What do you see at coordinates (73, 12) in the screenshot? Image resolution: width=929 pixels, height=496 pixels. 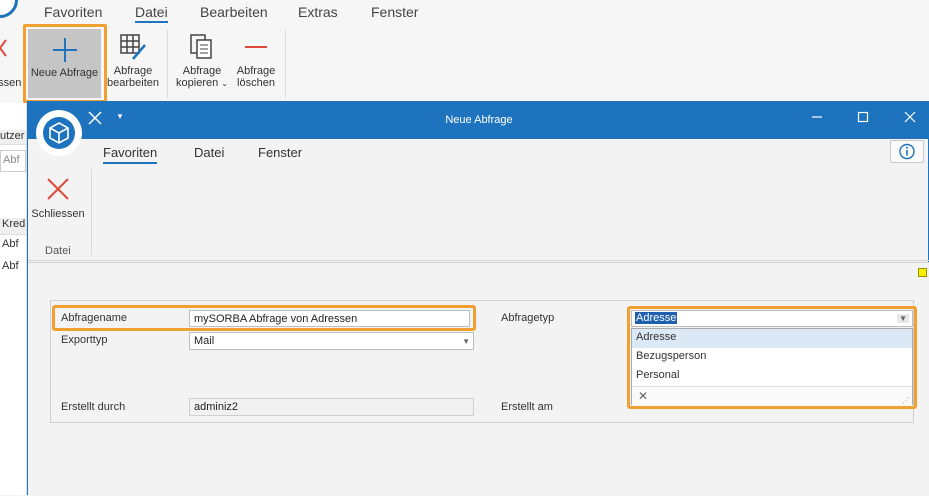 I see `bg-tab-favoriten: Favoriten` at bounding box center [73, 12].